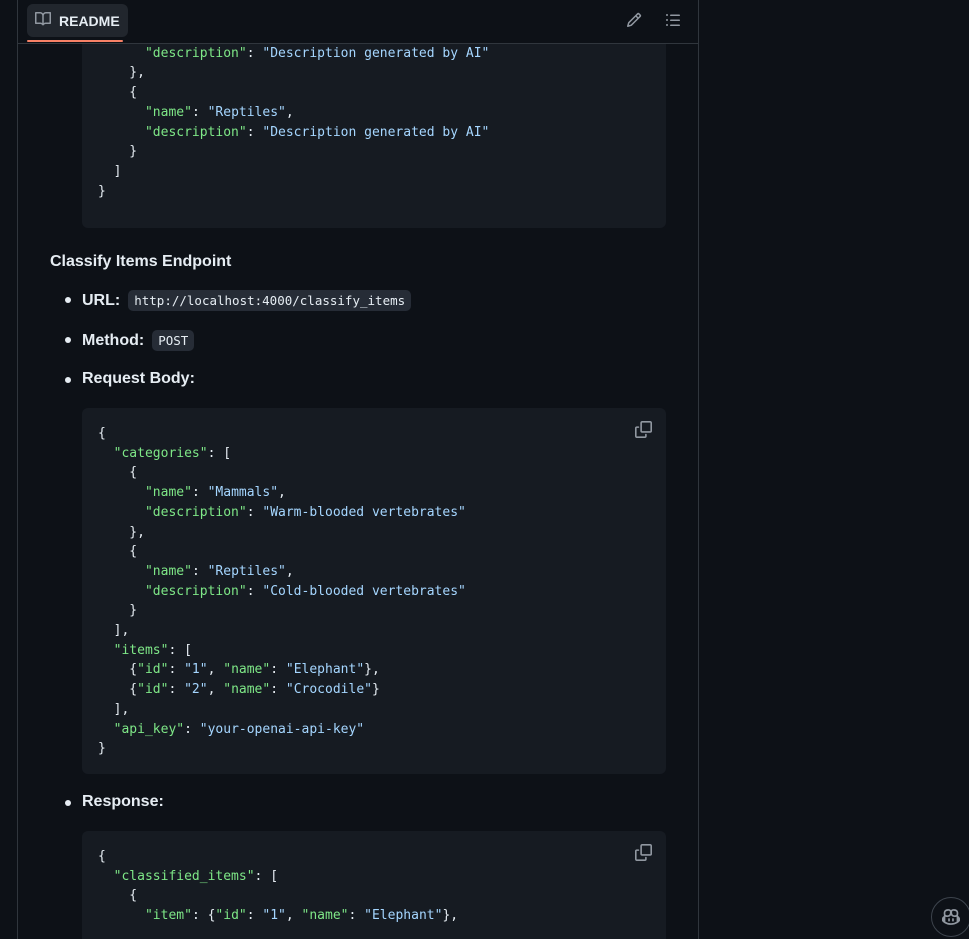  I want to click on code-string: "Cold-blooded vertebrates", so click(364, 591).